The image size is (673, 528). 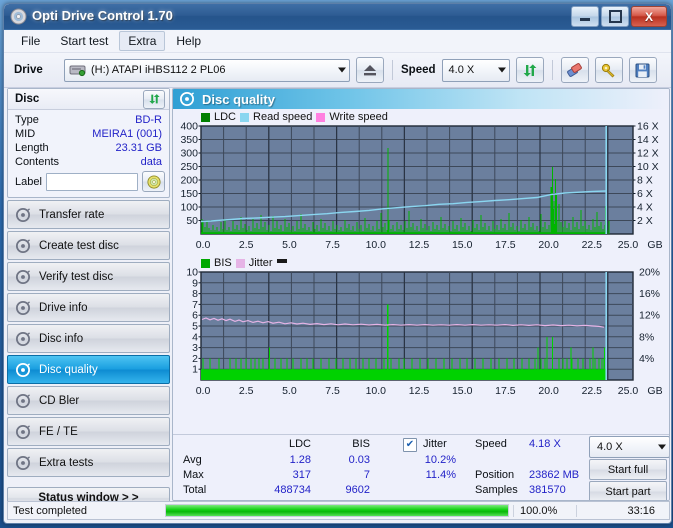 I want to click on page-title: Disc quality, so click(x=238, y=99).